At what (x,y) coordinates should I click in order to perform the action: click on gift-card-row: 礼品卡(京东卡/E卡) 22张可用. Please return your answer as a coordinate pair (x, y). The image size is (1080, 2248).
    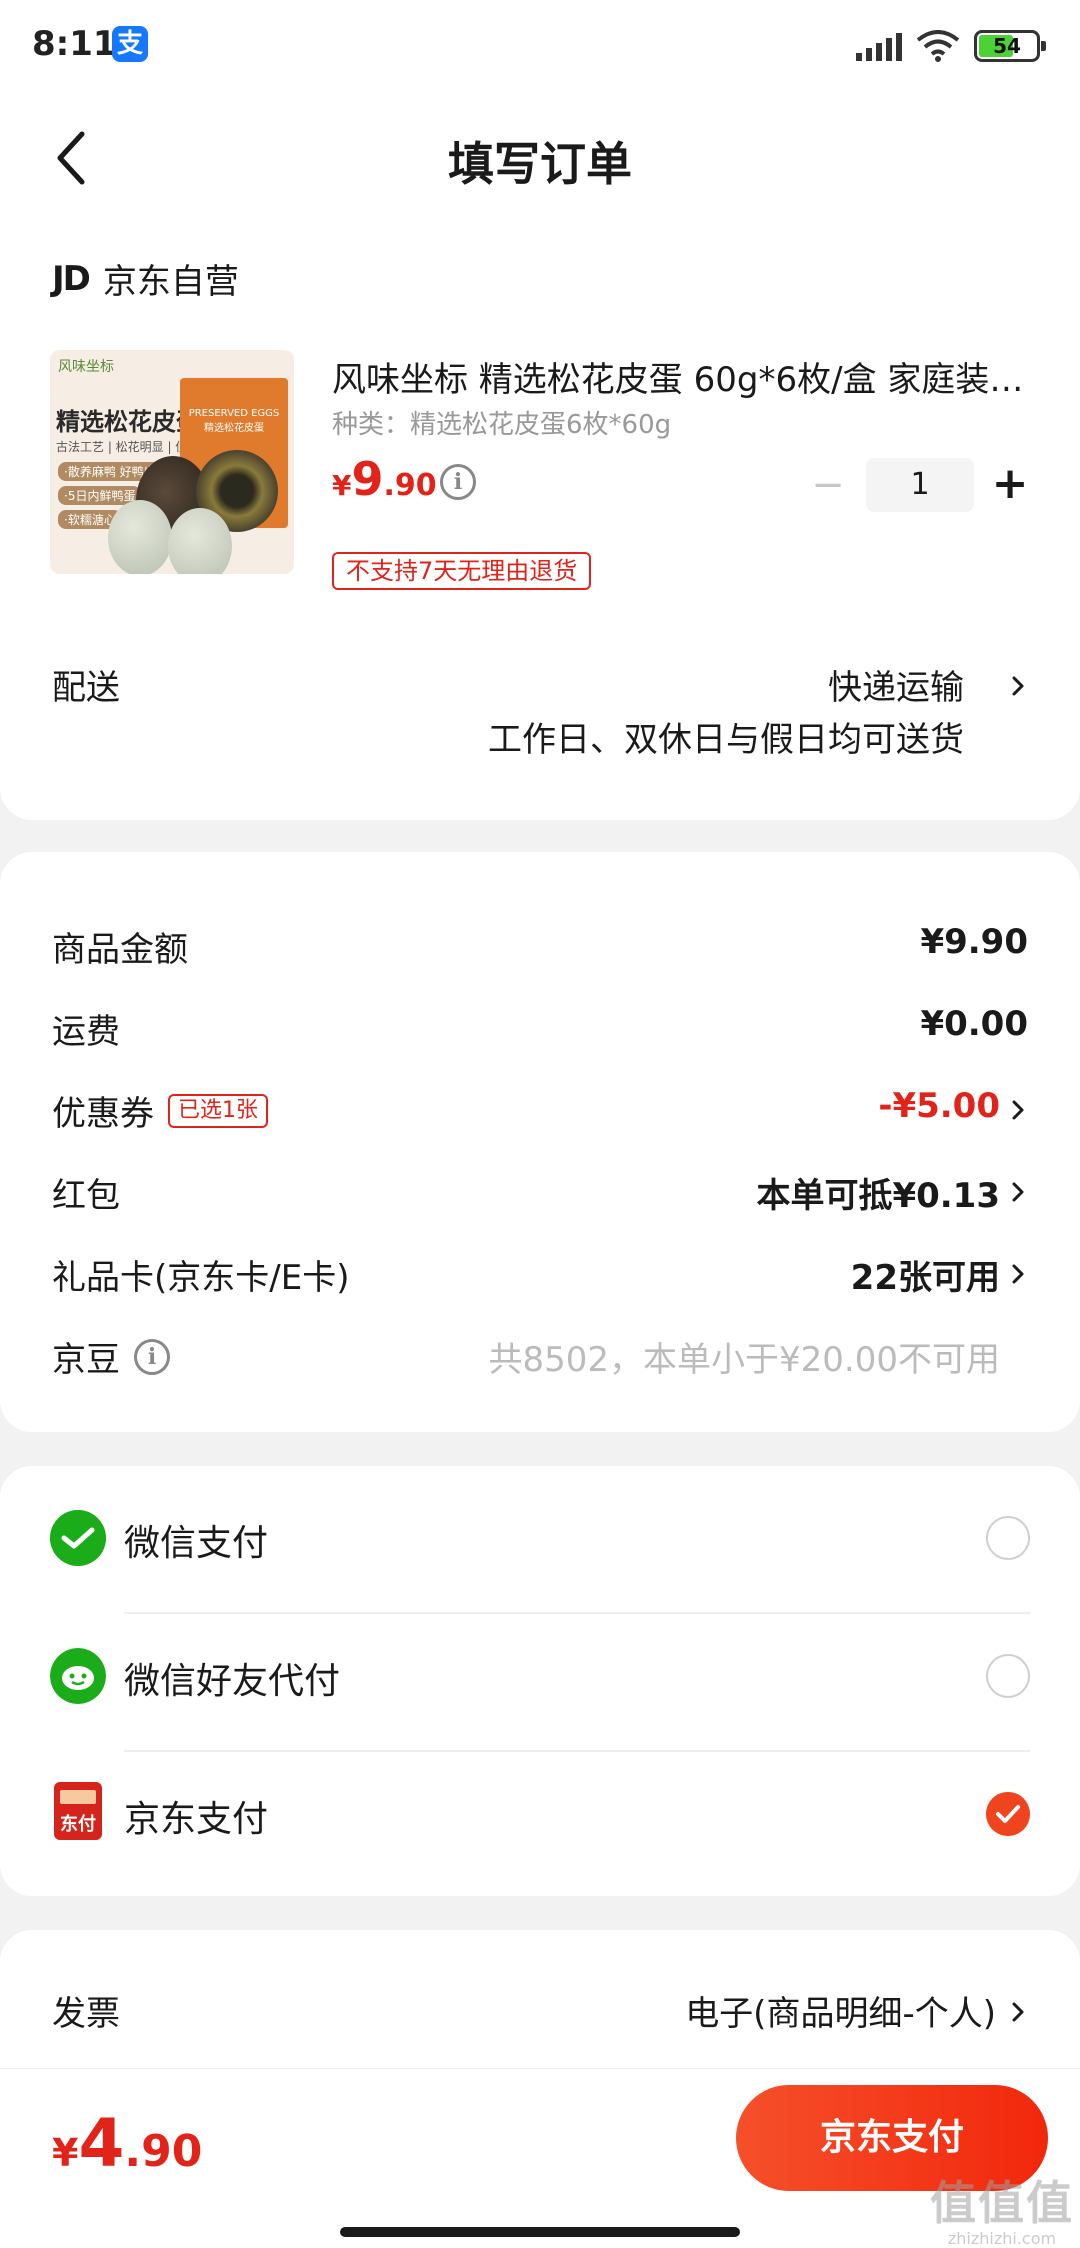
    Looking at the image, I should click on (540, 1275).